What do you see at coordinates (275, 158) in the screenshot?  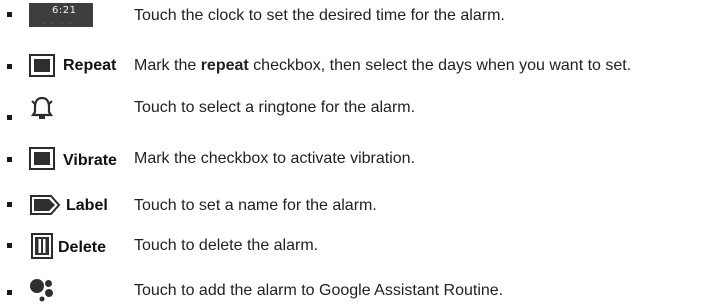 I see `item-description: Mark the checkbox to activate vibration.` at bounding box center [275, 158].